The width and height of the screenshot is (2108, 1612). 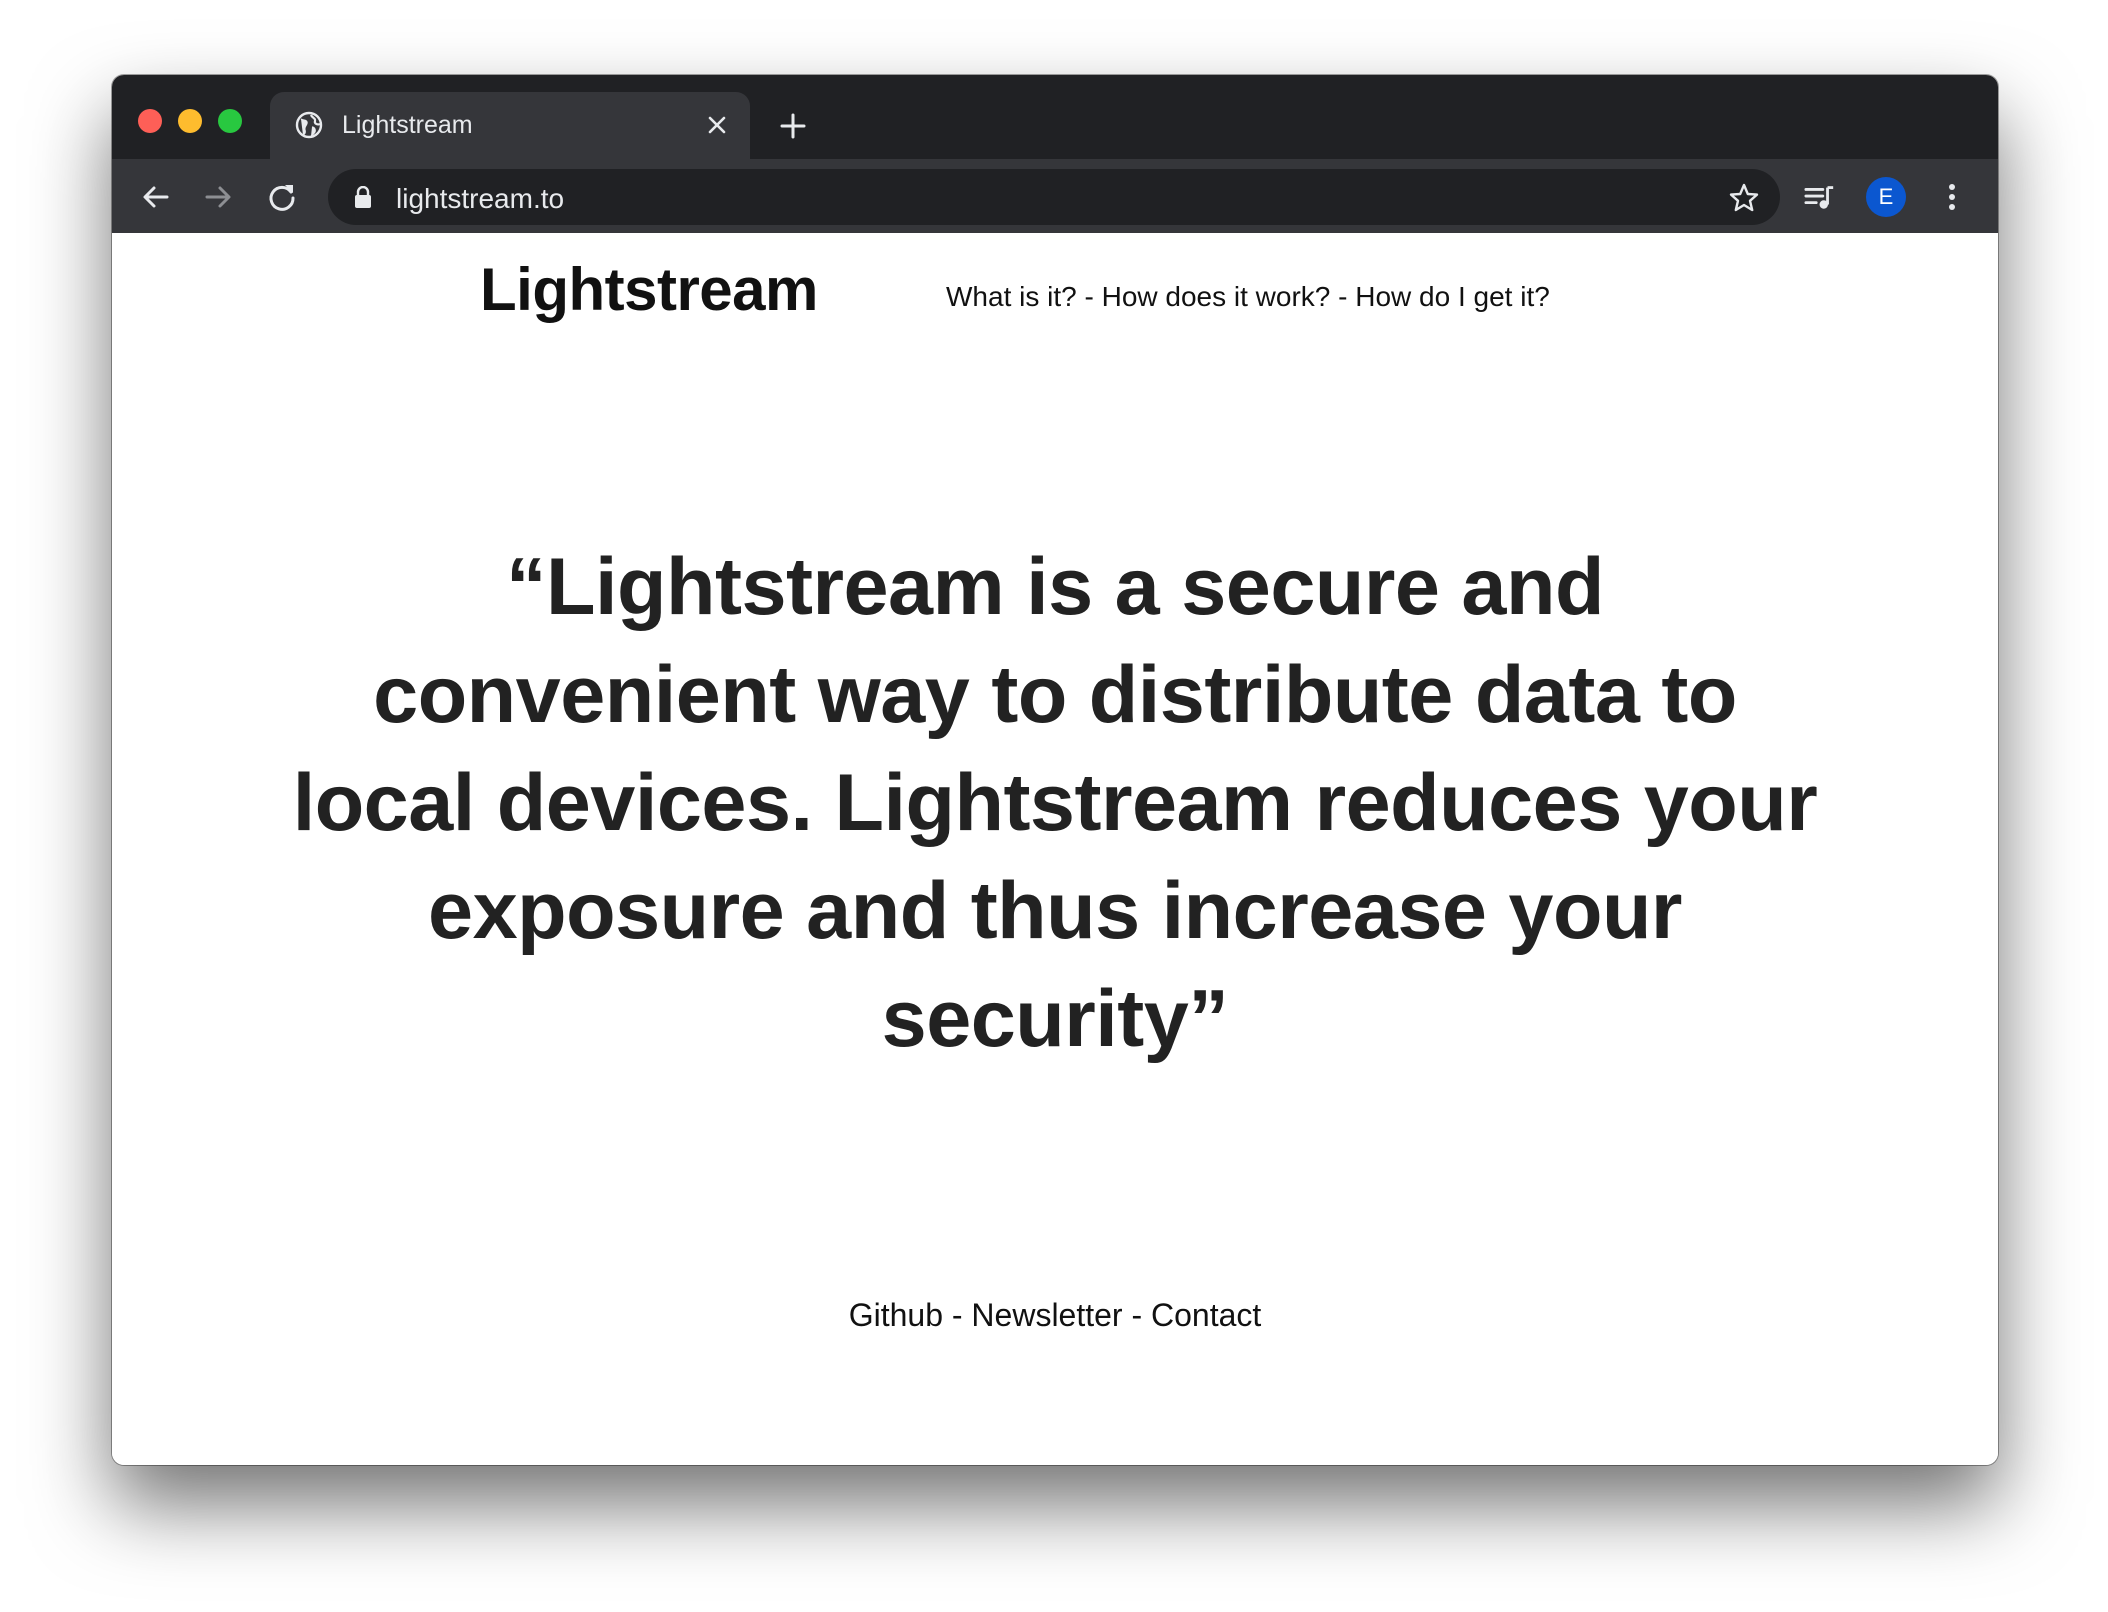 What do you see at coordinates (1011, 296) in the screenshot?
I see `nav-link-what-is-it: What is it?` at bounding box center [1011, 296].